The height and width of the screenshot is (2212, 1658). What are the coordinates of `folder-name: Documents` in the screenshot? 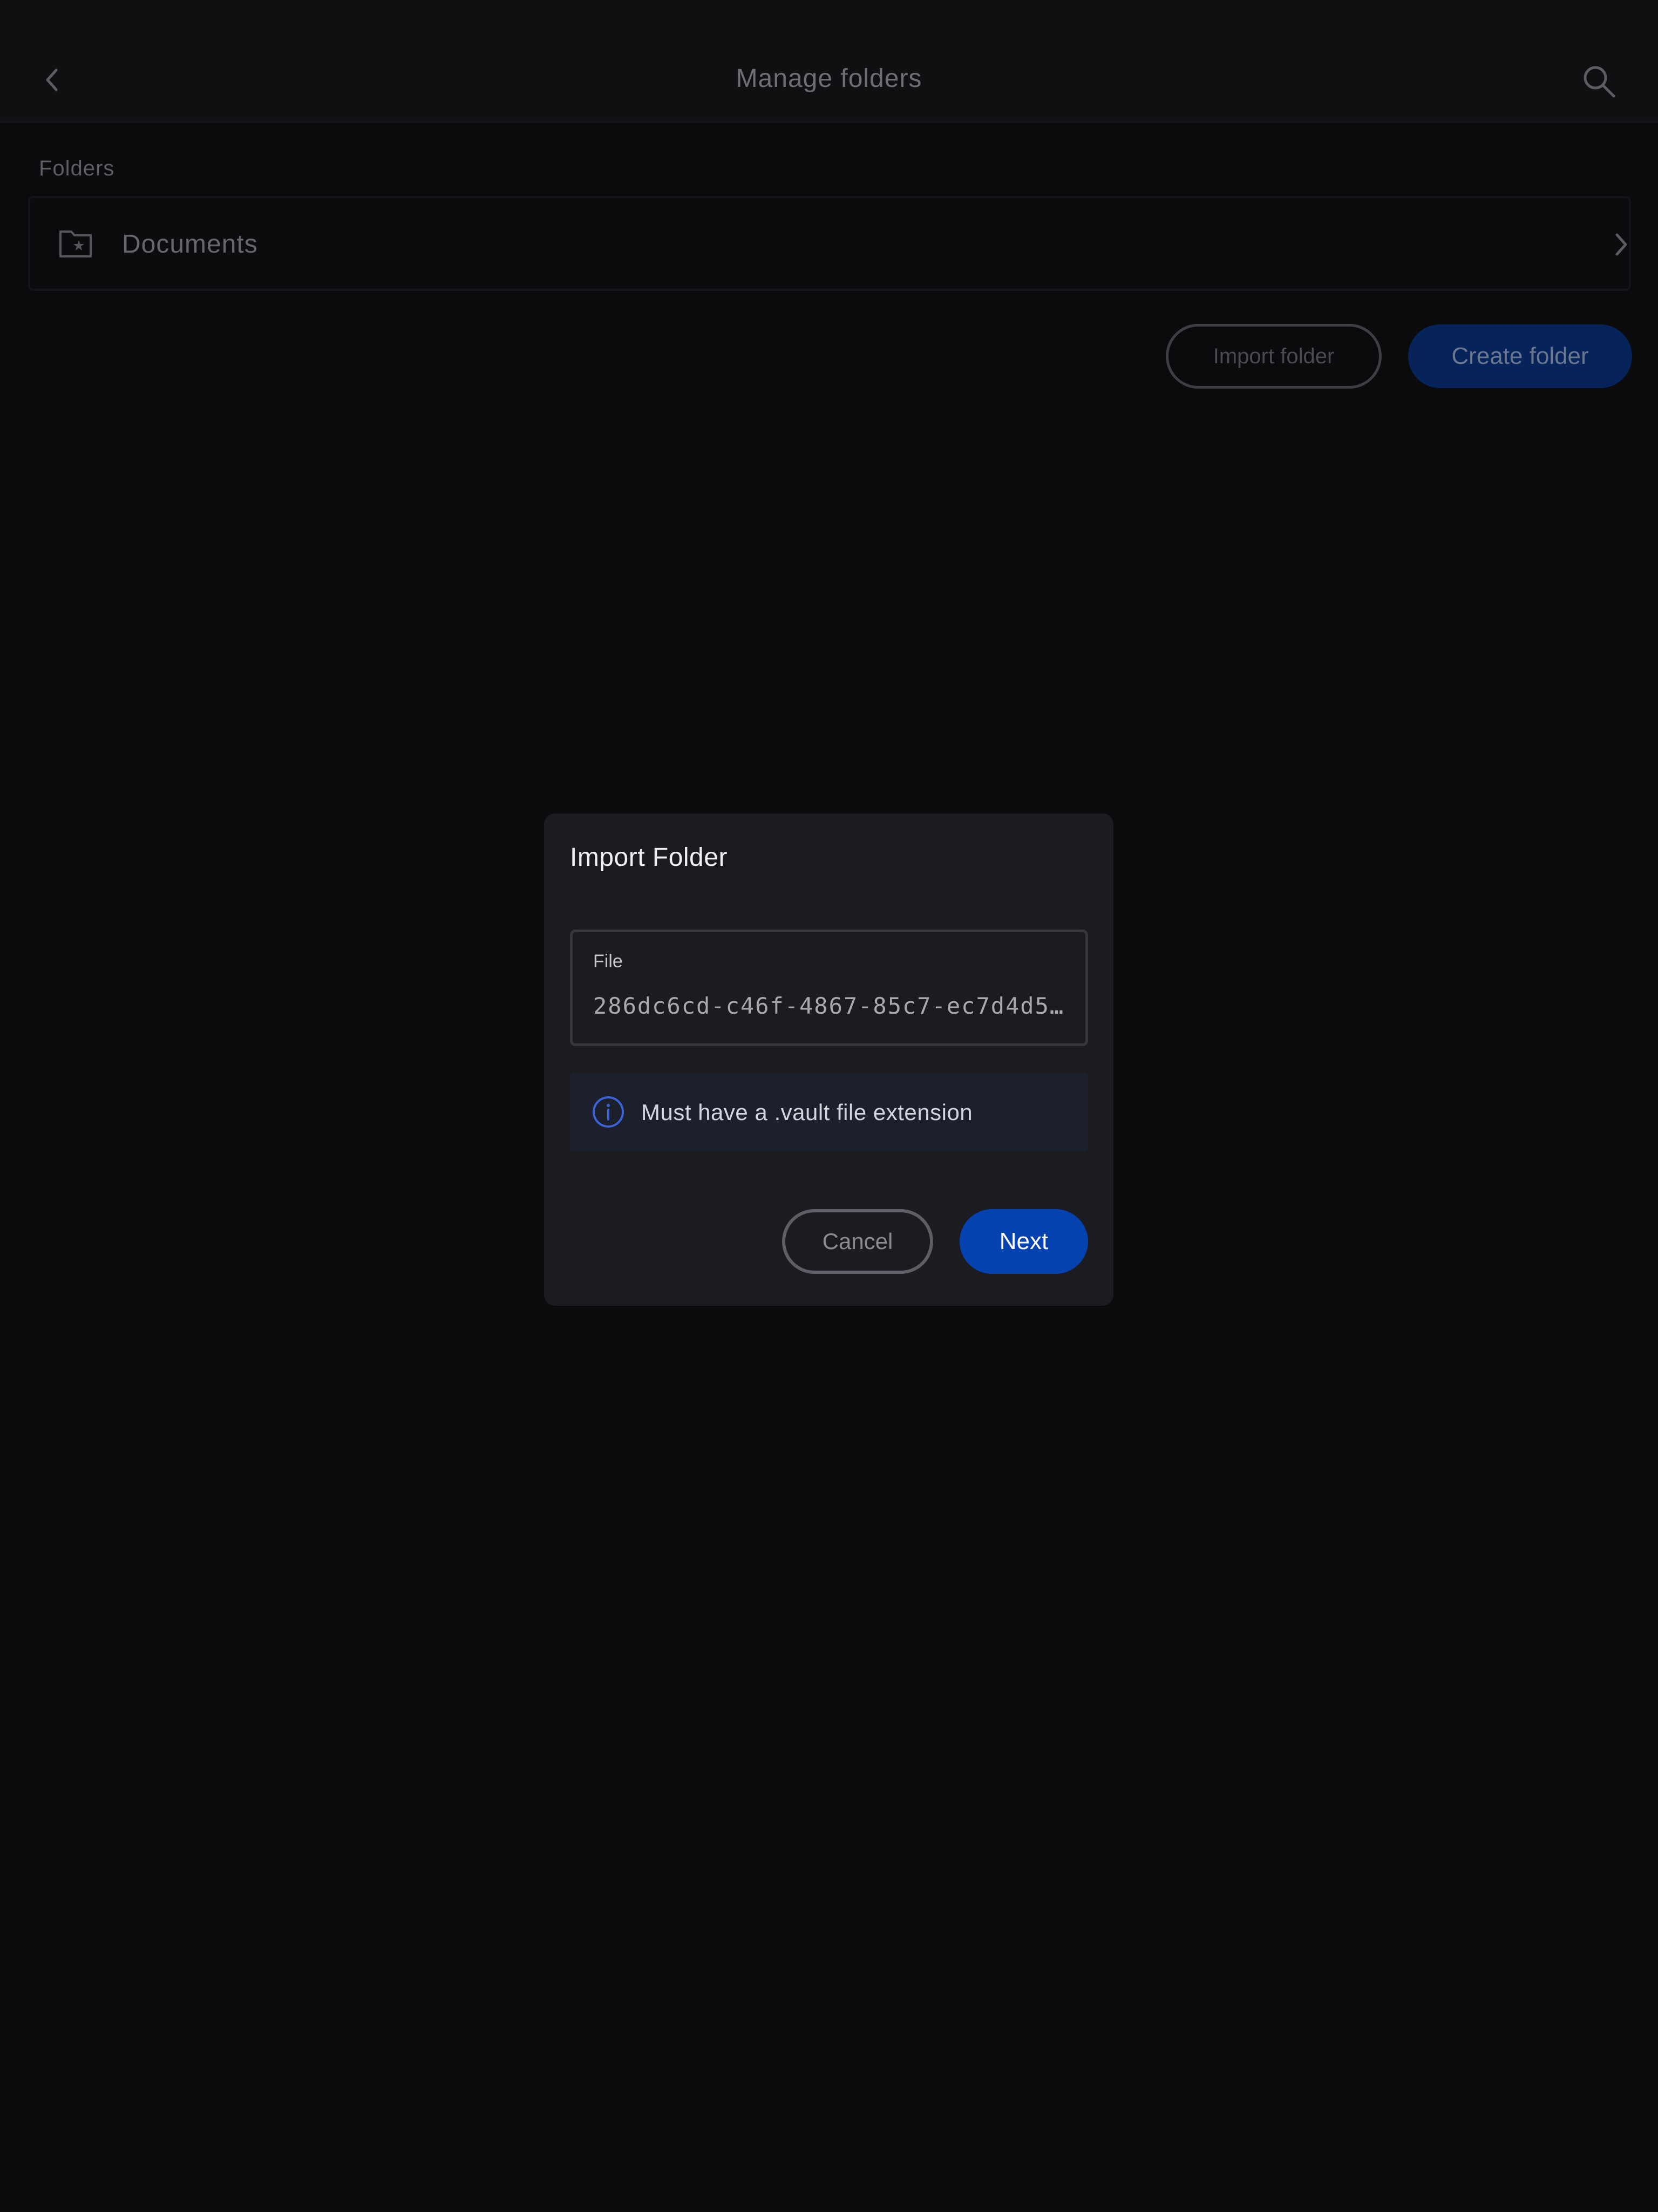 It's located at (190, 244).